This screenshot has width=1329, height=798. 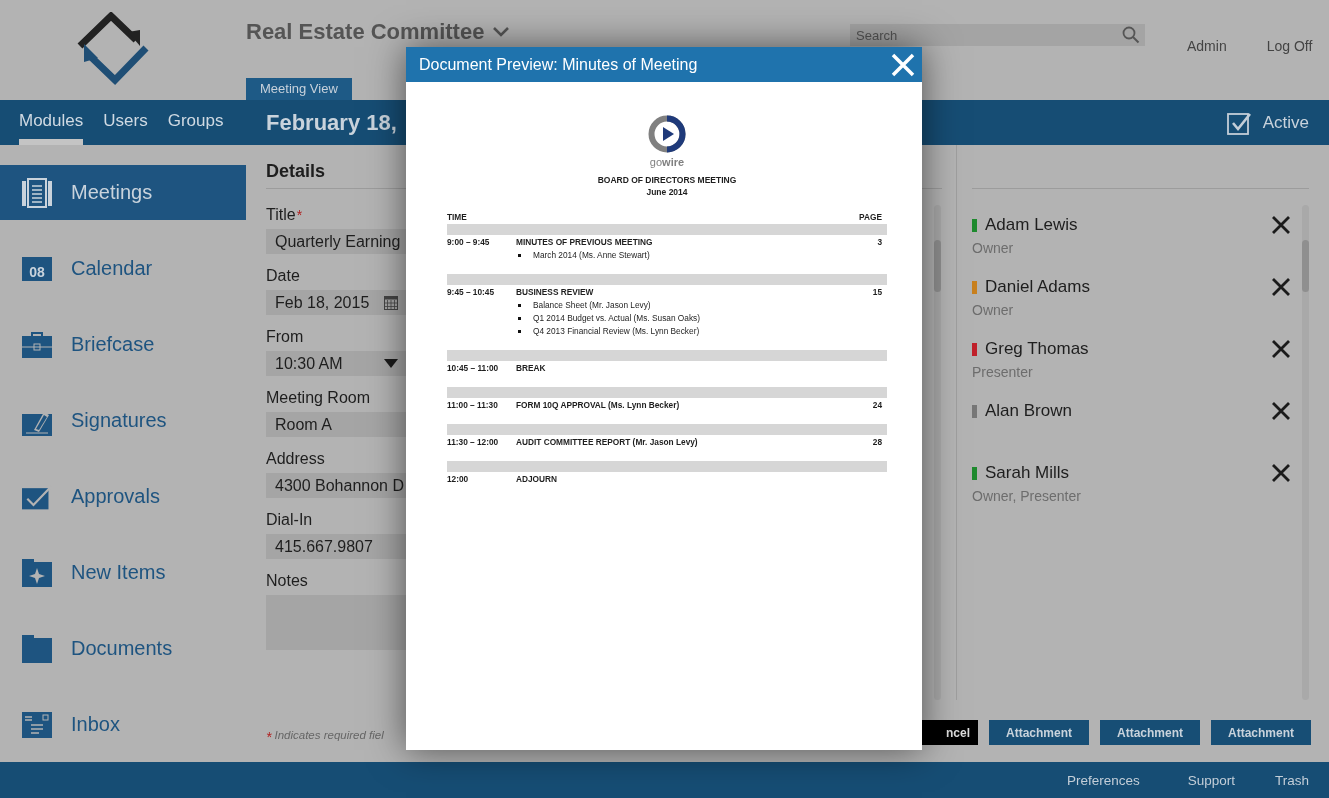 What do you see at coordinates (667, 180) in the screenshot?
I see `document-title: BOARD OF DIRECTORS MEETING` at bounding box center [667, 180].